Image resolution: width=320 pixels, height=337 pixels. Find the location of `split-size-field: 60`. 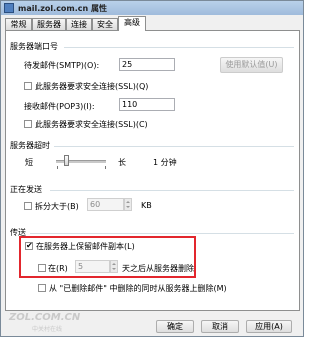

split-size-field: 60 is located at coordinates (105, 204).